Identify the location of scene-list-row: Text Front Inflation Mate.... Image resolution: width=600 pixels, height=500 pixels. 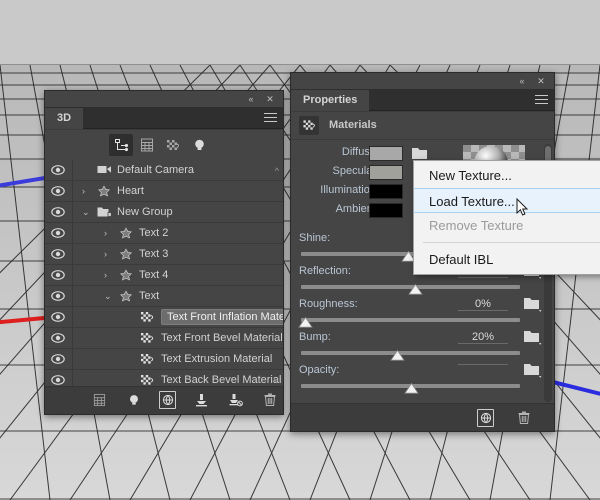
(164, 317).